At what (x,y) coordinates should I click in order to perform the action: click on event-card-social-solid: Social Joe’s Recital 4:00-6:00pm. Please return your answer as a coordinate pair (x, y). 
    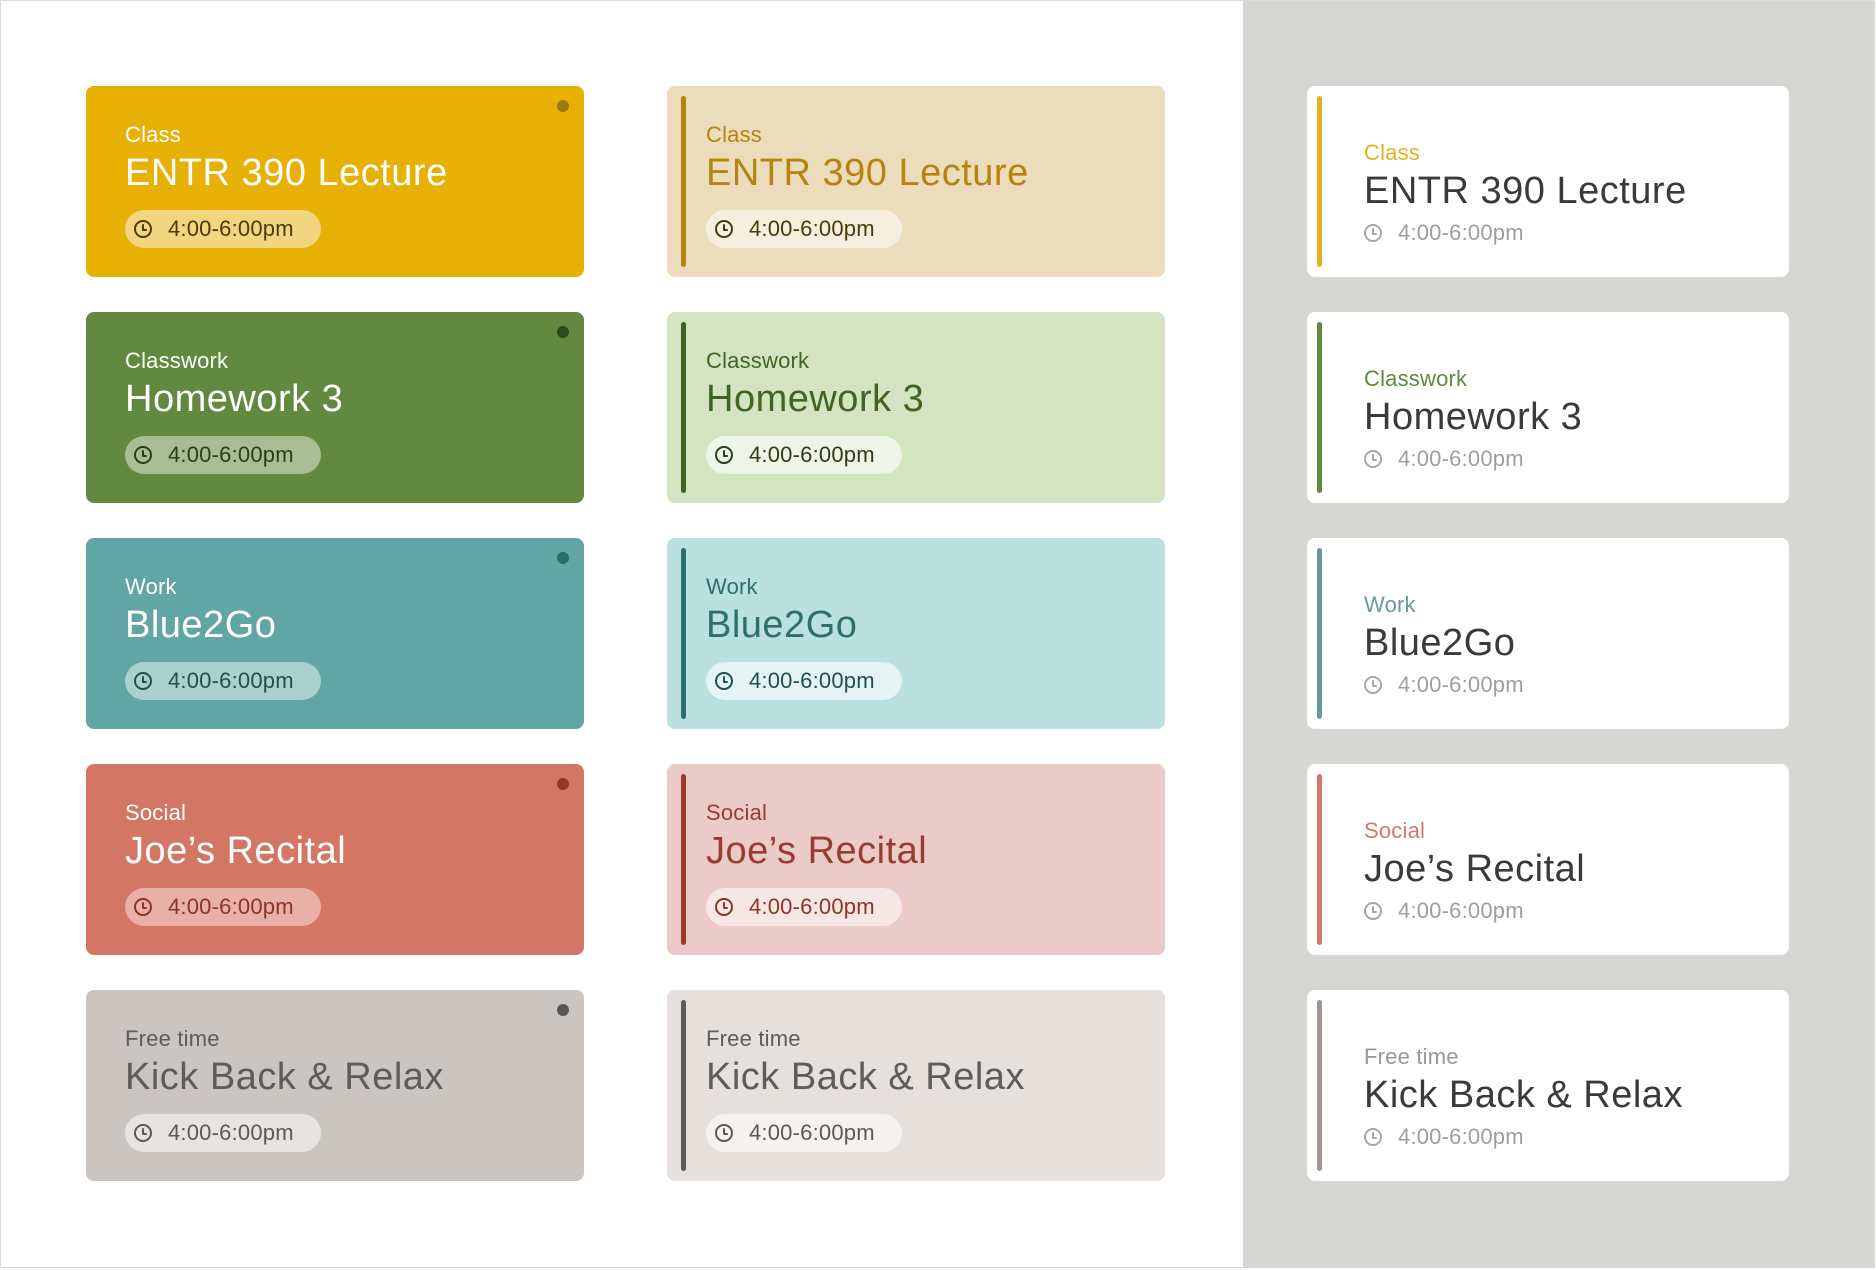
    Looking at the image, I should click on (335, 859).